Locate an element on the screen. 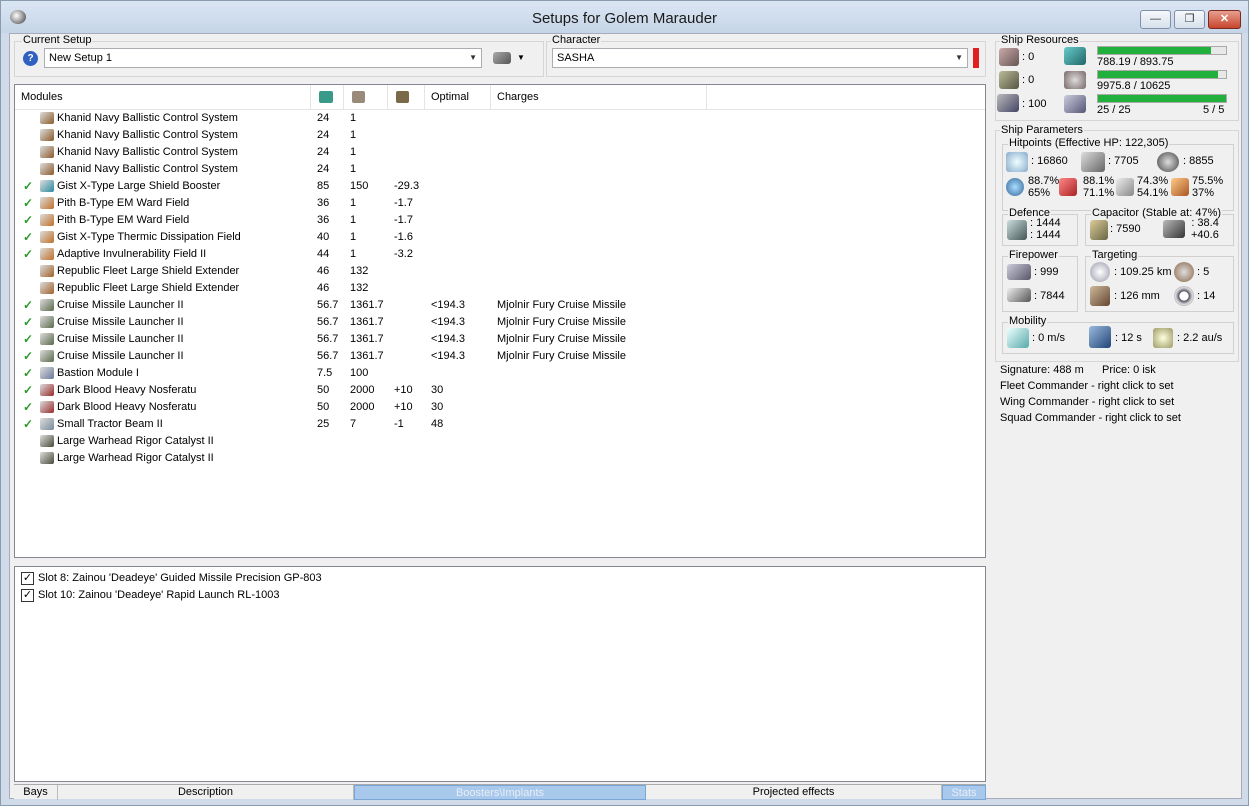  shield-repair-icon is located at coordinates (1017, 230).